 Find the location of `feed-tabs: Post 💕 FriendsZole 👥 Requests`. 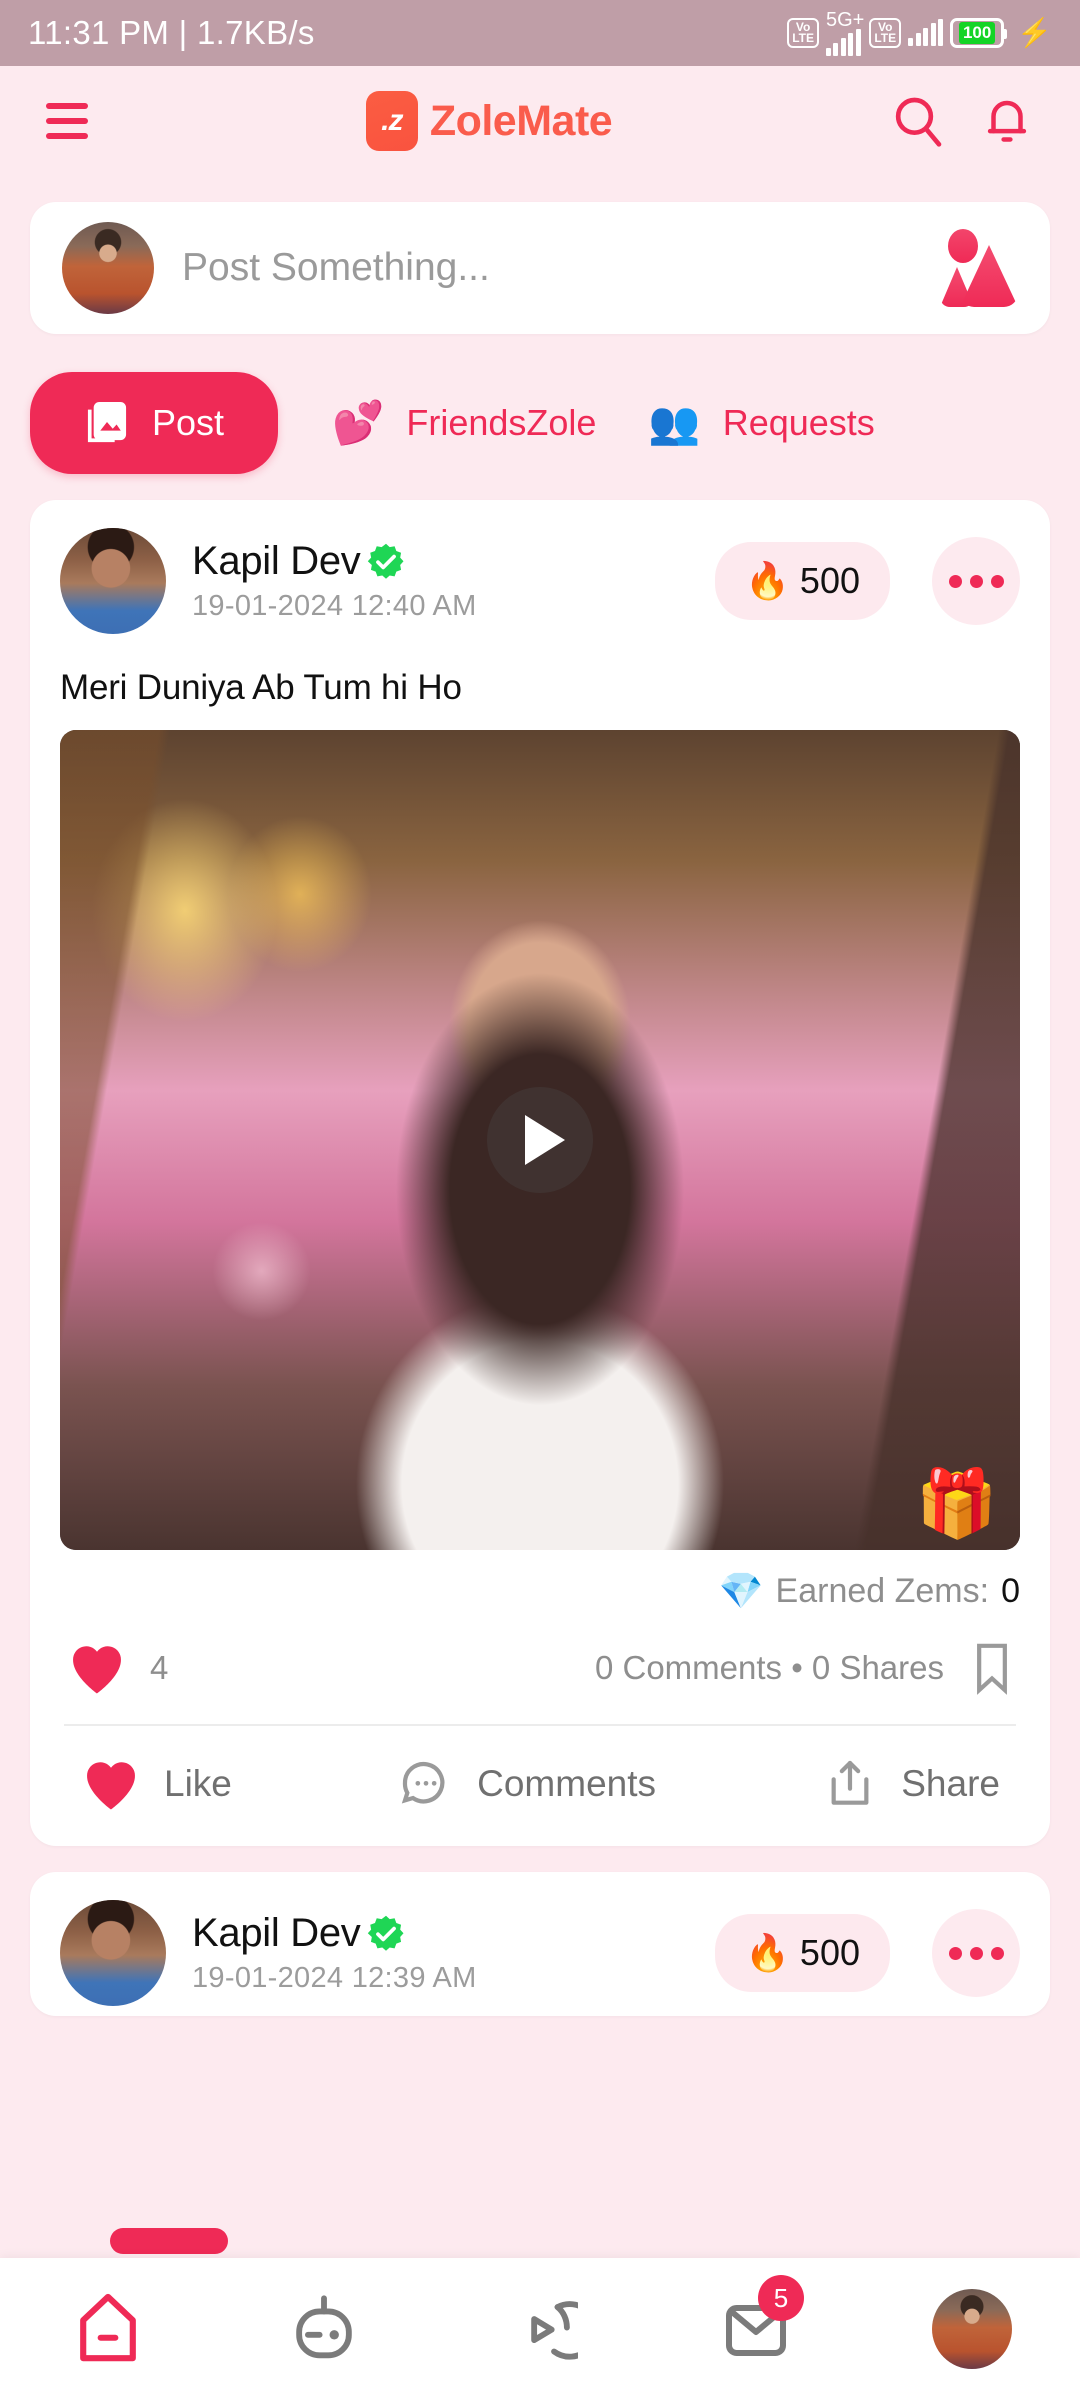

feed-tabs: Post 💕 FriendsZole 👥 Requests is located at coordinates (540, 423).